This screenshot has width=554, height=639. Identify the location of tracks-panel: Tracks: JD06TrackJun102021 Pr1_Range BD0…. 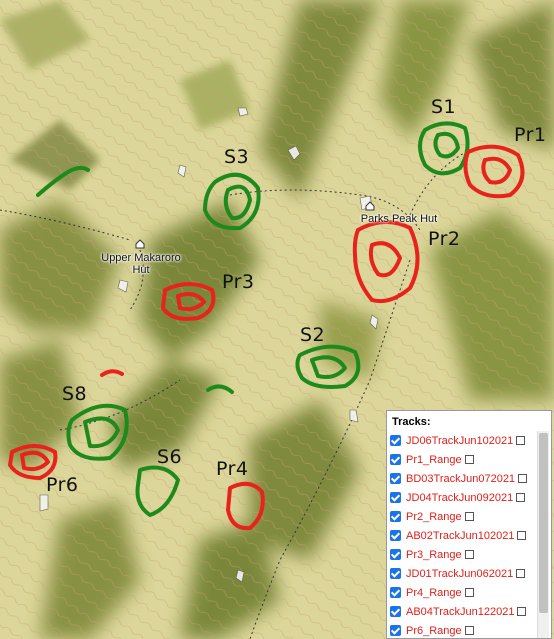
(469, 524).